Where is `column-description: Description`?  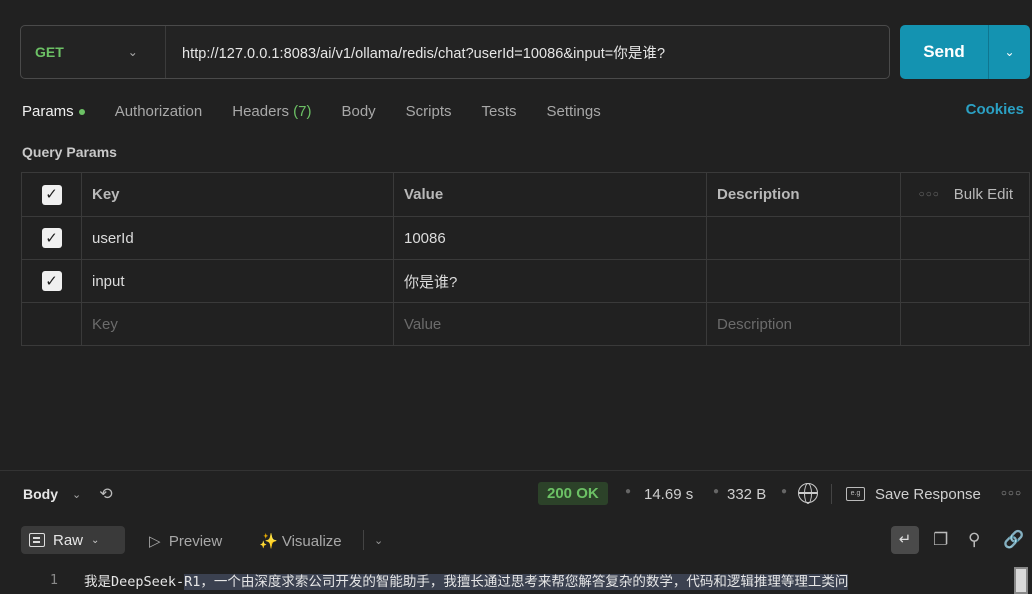
column-description: Description is located at coordinates (803, 194).